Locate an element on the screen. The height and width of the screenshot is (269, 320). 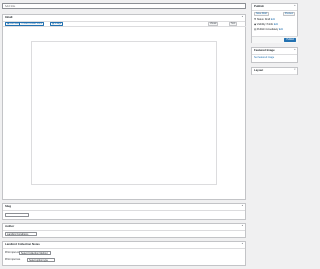
layout-box: Layout ▾ is located at coordinates (274, 71).